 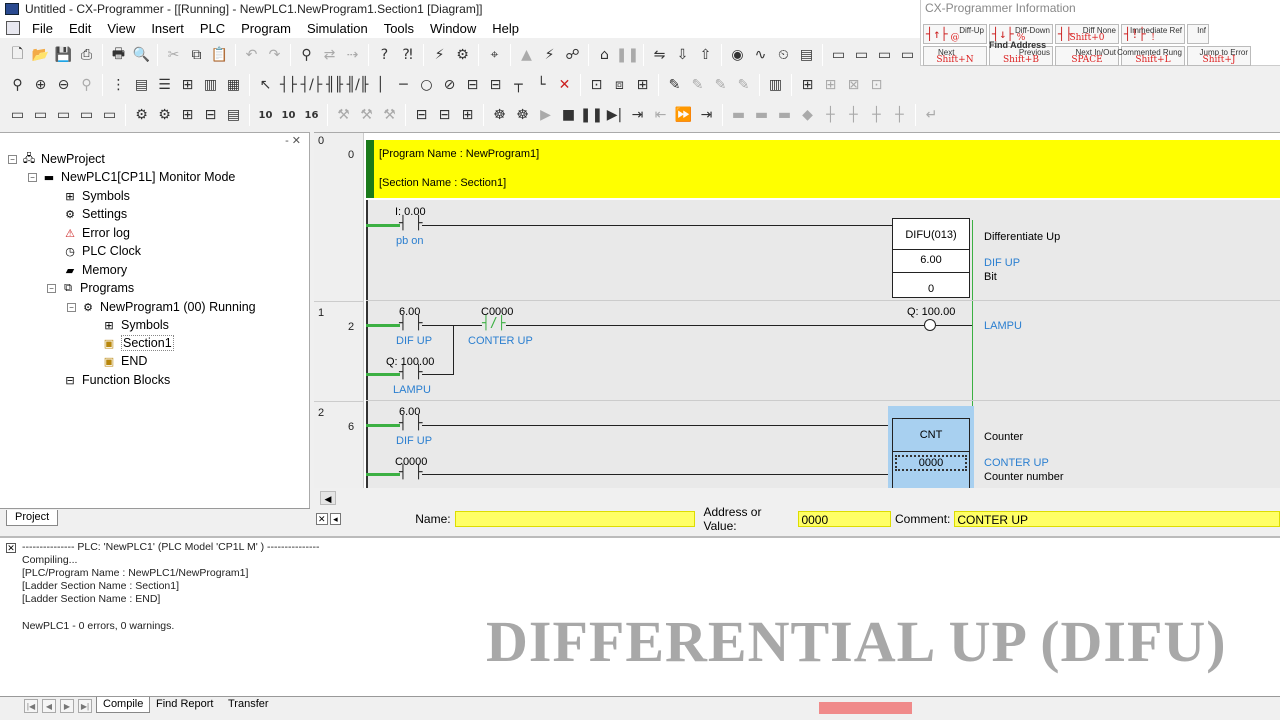 What do you see at coordinates (1151, 56) in the screenshot?
I see `info-commented-rung: Commented Rung Shift+L` at bounding box center [1151, 56].